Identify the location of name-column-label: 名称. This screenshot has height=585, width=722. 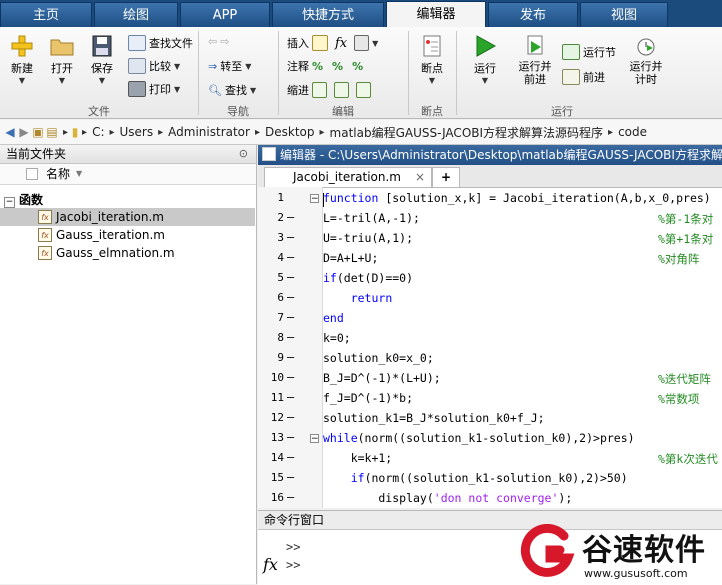
(58, 174).